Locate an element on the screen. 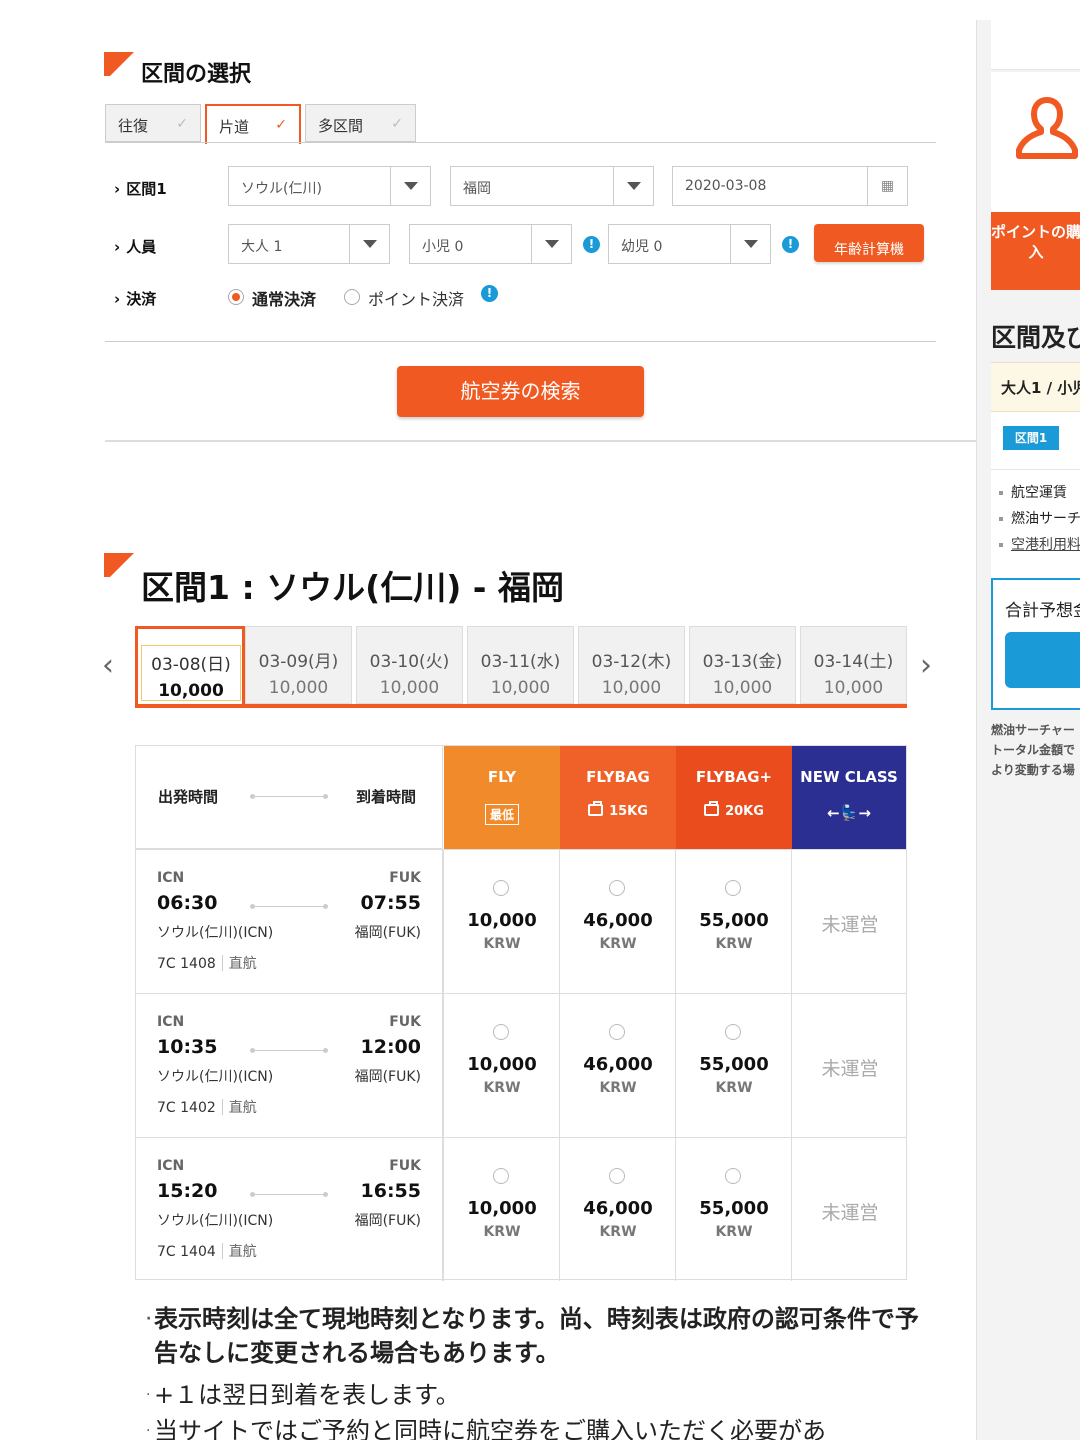  fee-link: 空港利用料 is located at coordinates (1045, 545).